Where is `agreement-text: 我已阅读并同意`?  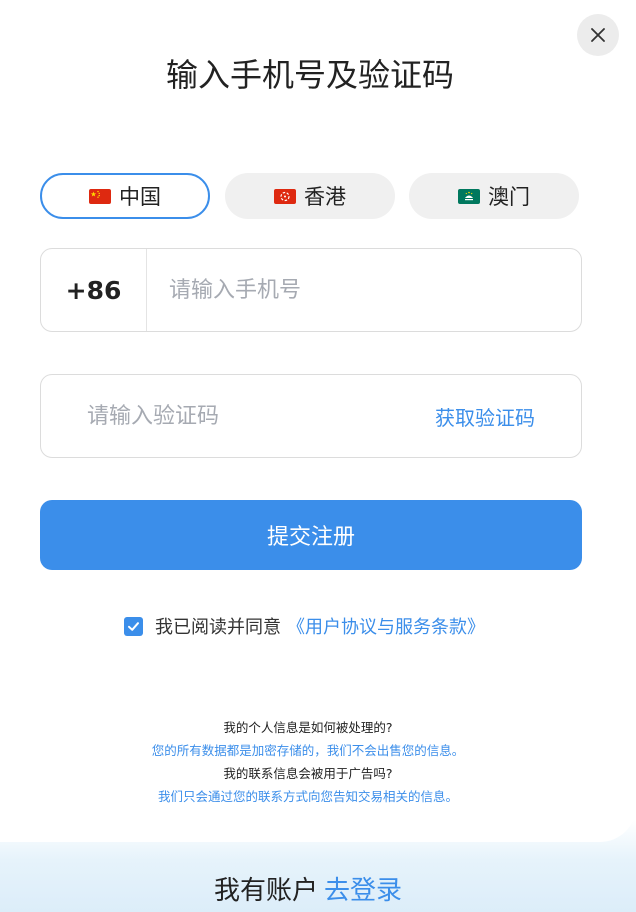 agreement-text: 我已阅读并同意 is located at coordinates (218, 627).